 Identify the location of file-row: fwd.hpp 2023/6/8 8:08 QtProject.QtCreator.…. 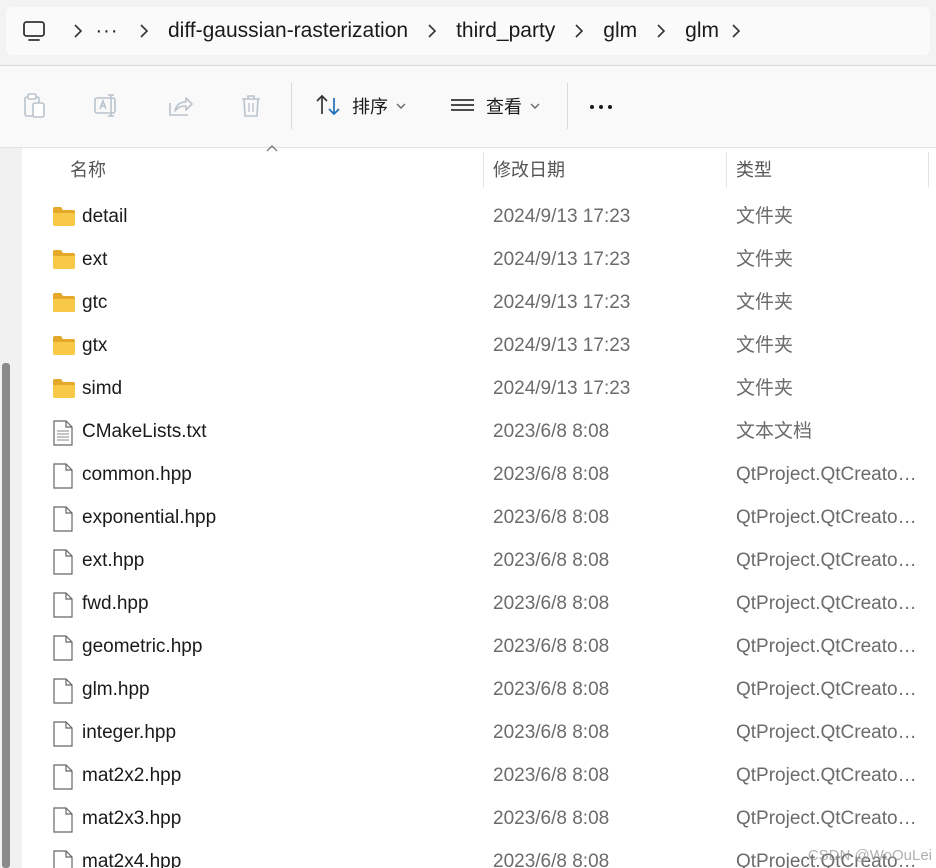
(479, 603).